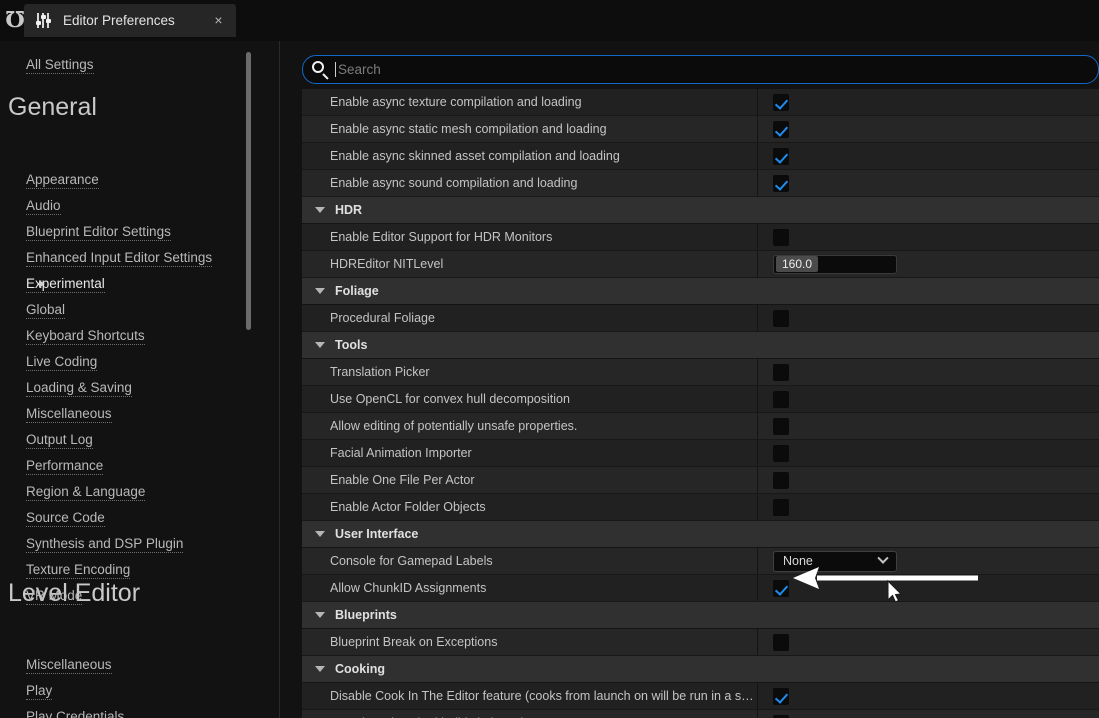 This screenshot has height=718, width=1099. I want to click on section-label: User Interface, so click(377, 534).